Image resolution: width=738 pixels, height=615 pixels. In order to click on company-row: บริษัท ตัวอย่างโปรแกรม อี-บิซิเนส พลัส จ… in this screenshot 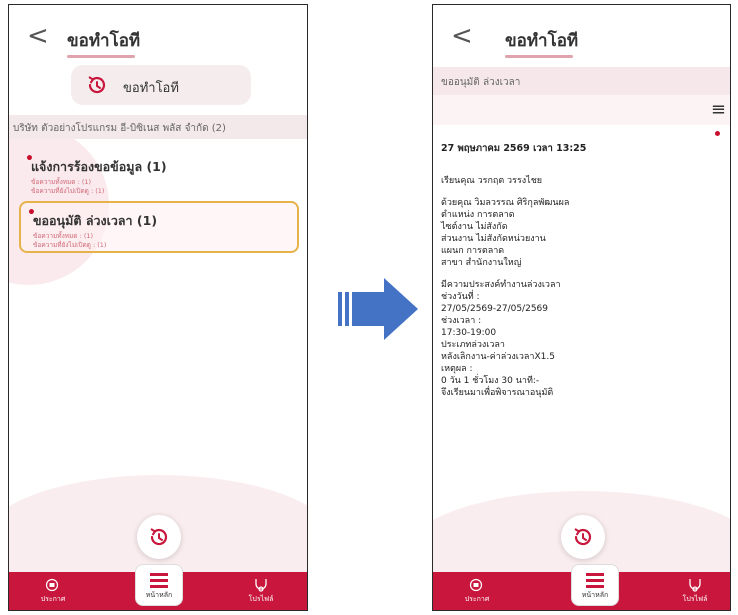, I will do `click(158, 127)`.